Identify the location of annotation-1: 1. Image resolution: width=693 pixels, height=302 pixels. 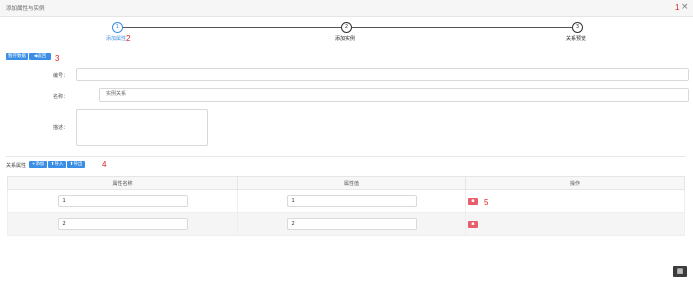
(677, 7).